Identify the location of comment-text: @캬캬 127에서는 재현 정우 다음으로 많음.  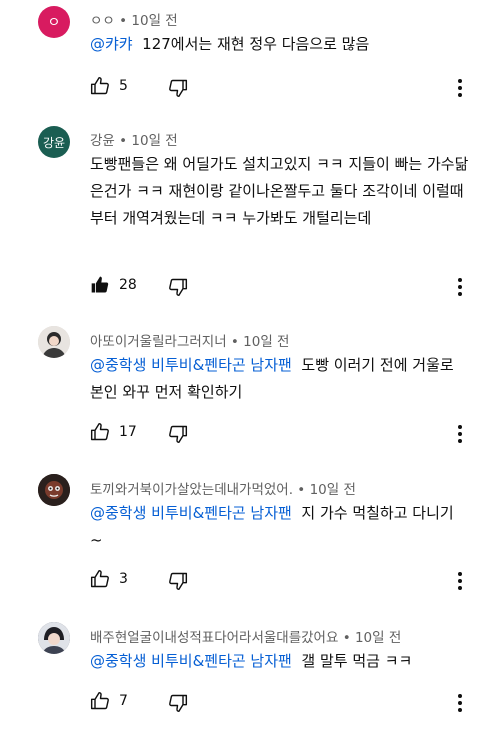
(276, 44).